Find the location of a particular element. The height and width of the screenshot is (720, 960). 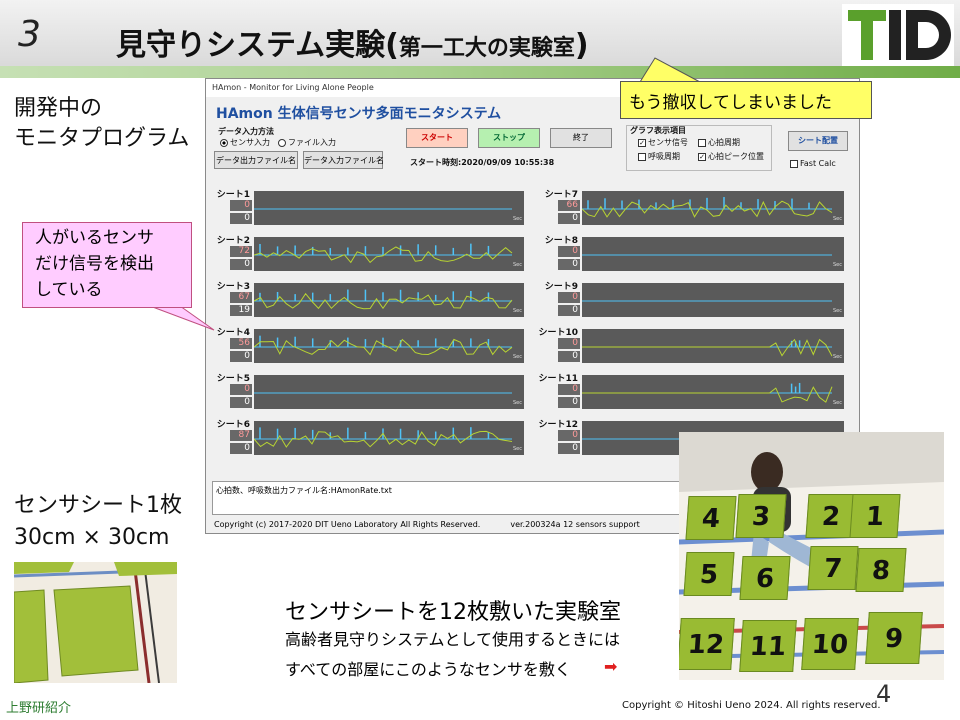

sensor-pad: 8 is located at coordinates (881, 570).